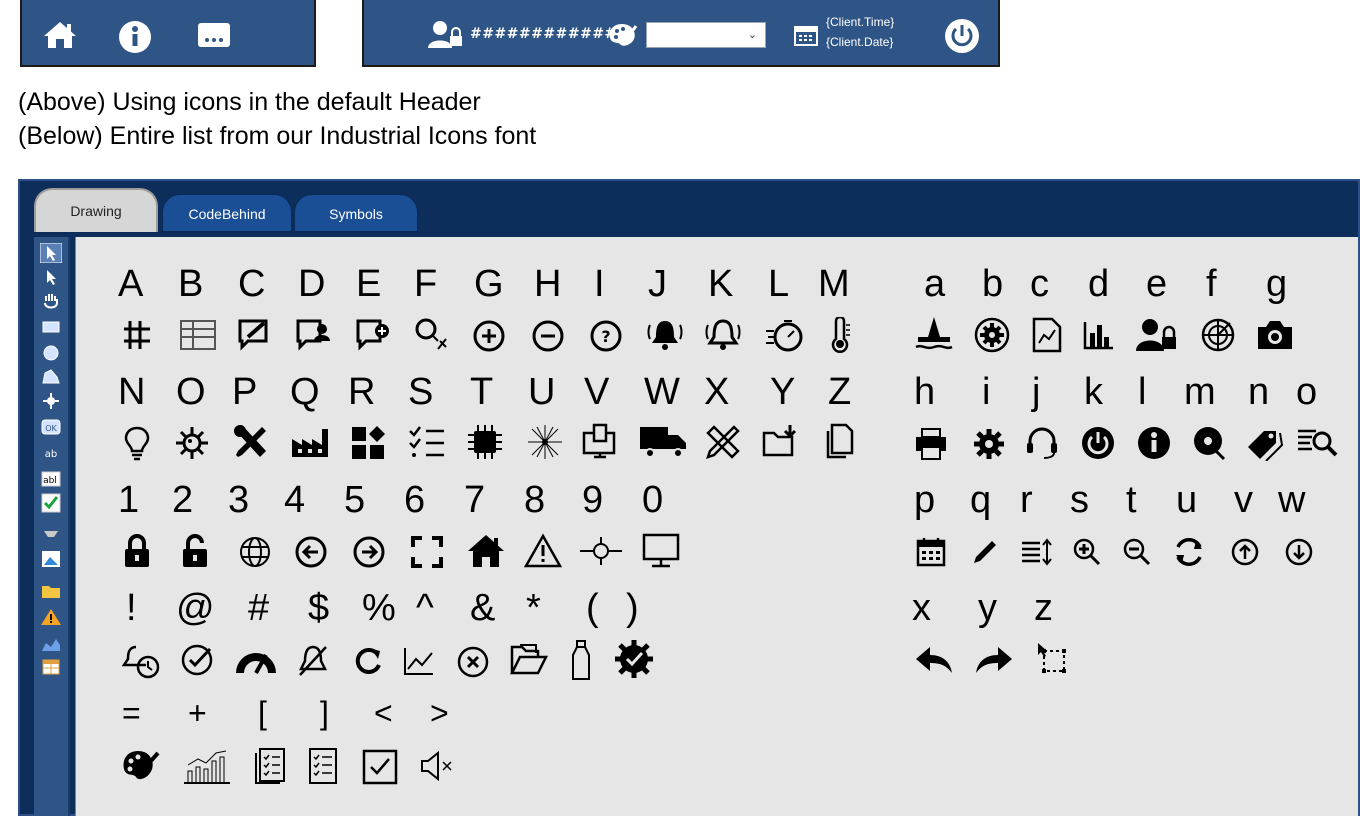 The image size is (1360, 816). What do you see at coordinates (131, 608) in the screenshot?
I see `glyph-label: !` at bounding box center [131, 608].